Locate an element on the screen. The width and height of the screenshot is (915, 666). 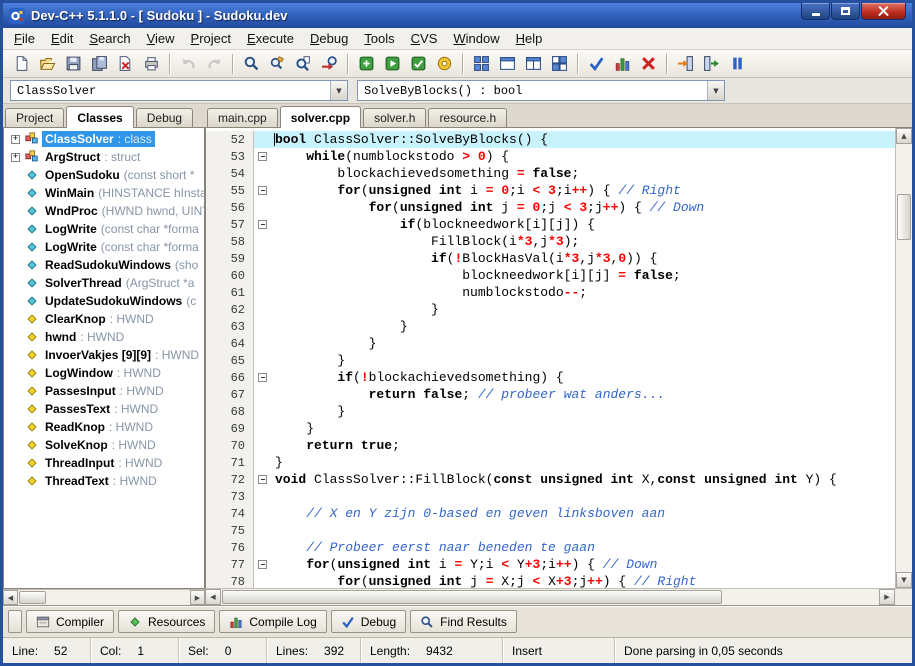
open-file-button is located at coordinates (47, 64).